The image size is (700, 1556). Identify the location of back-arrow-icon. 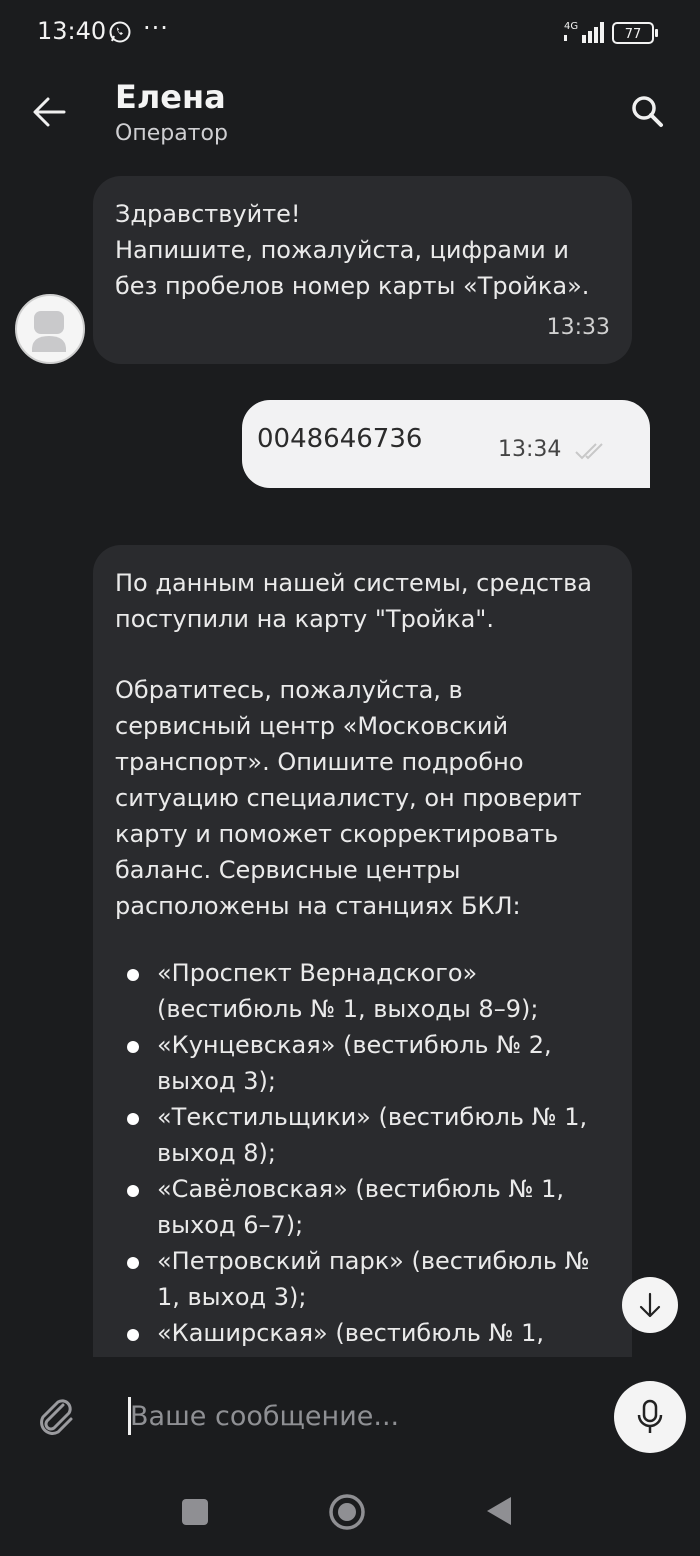
(50, 112).